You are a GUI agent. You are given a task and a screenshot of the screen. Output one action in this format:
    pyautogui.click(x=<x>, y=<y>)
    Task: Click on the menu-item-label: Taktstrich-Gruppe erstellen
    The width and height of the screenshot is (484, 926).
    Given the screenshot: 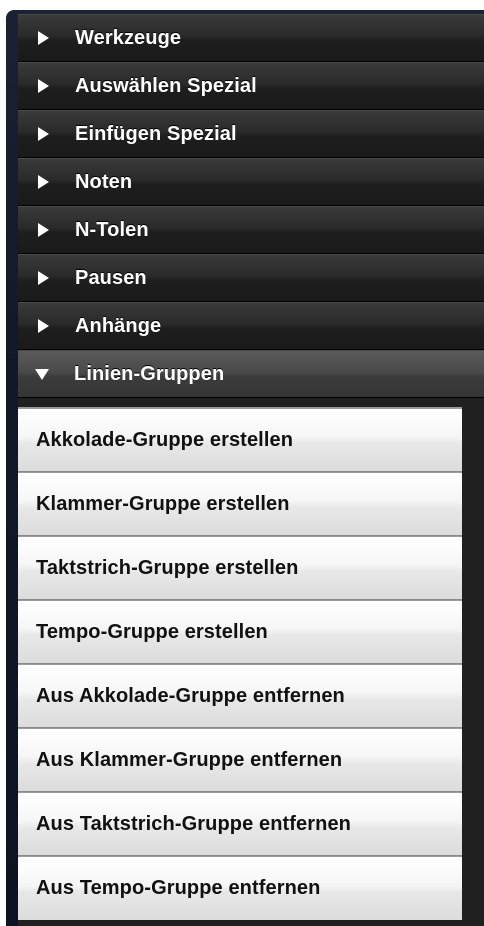 What is the action you would take?
    pyautogui.click(x=167, y=567)
    